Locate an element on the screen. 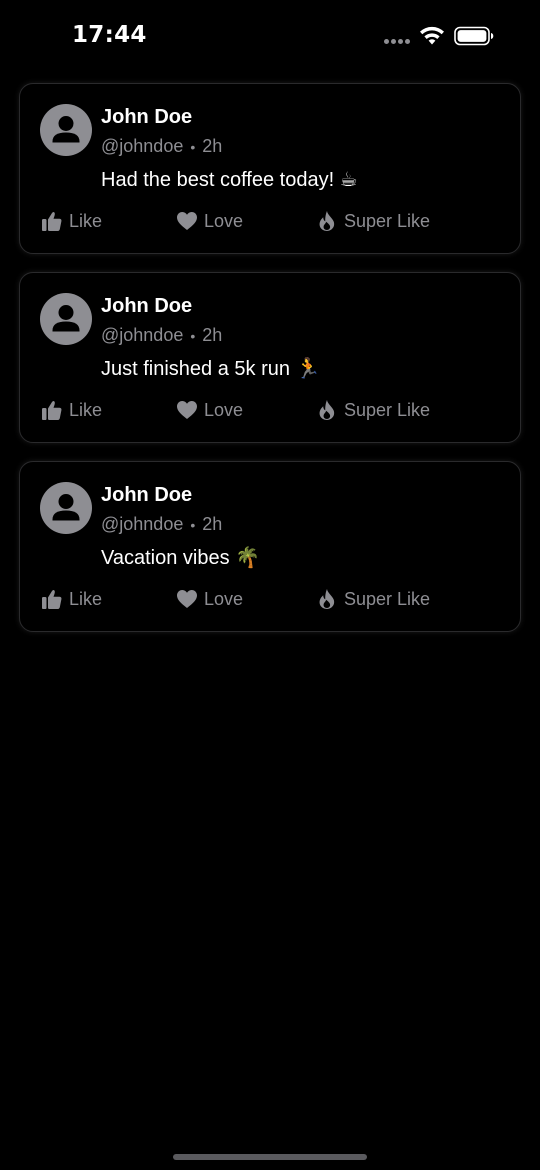 The height and width of the screenshot is (1170, 540). home-indicator is located at coordinates (270, 1157).